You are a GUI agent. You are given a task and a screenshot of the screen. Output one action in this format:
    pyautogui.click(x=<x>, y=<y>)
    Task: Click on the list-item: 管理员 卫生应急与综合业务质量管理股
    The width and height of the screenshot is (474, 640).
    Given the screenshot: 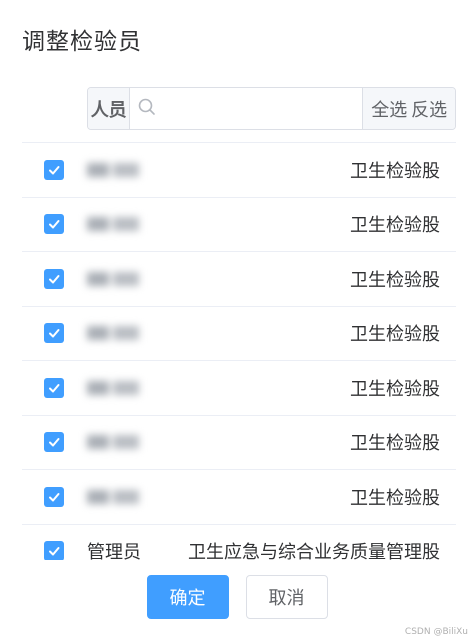 What is the action you would take?
    pyautogui.click(x=239, y=542)
    